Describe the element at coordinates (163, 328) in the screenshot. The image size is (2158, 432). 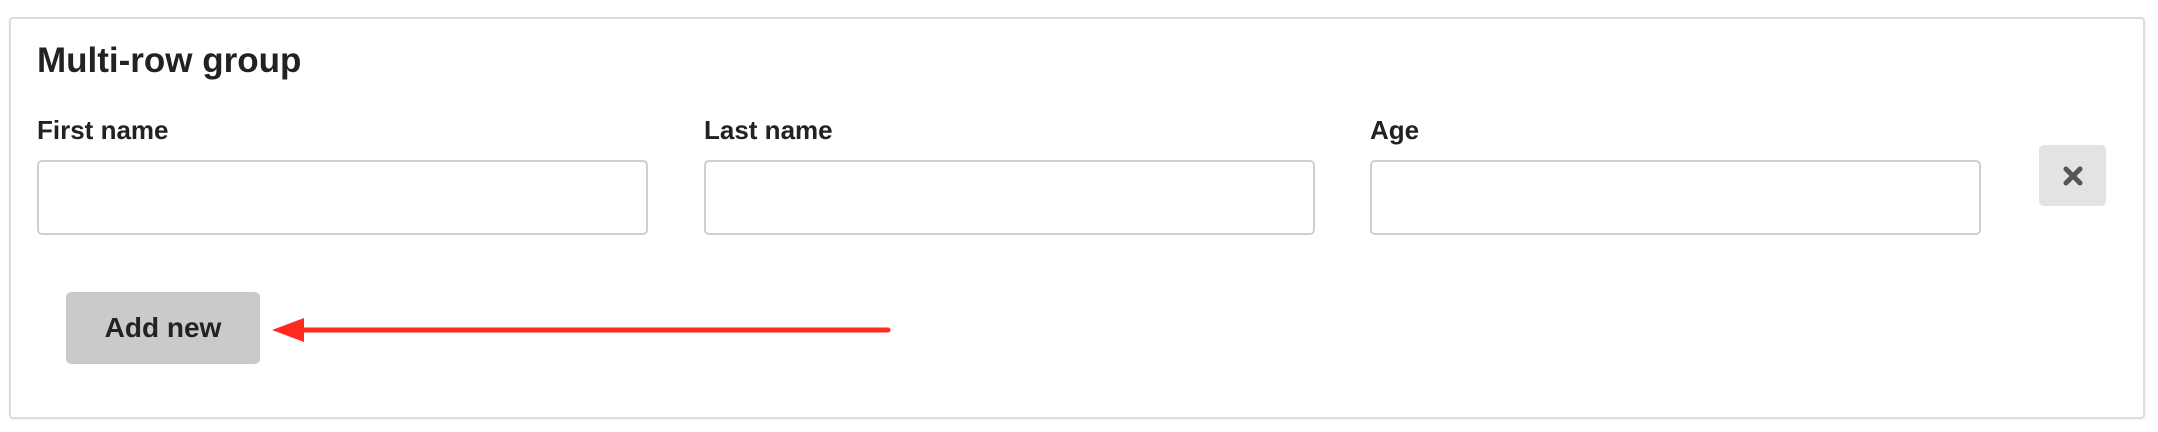
I see `add-new-button: Add new` at that location.